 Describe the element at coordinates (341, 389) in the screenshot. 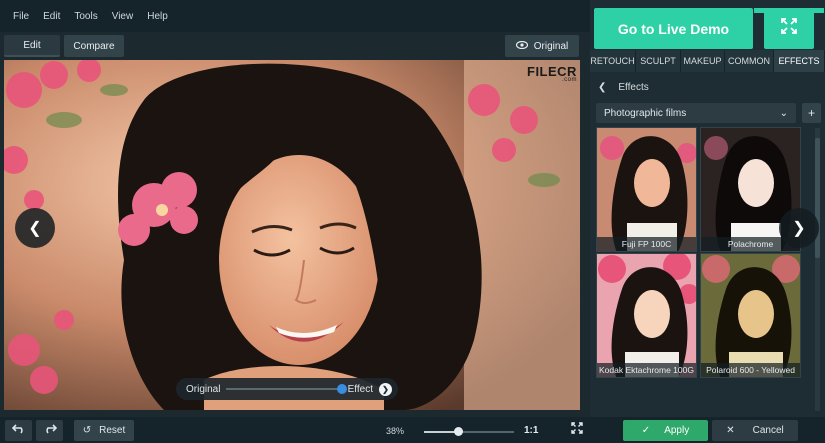

I see `slider-knob` at that location.